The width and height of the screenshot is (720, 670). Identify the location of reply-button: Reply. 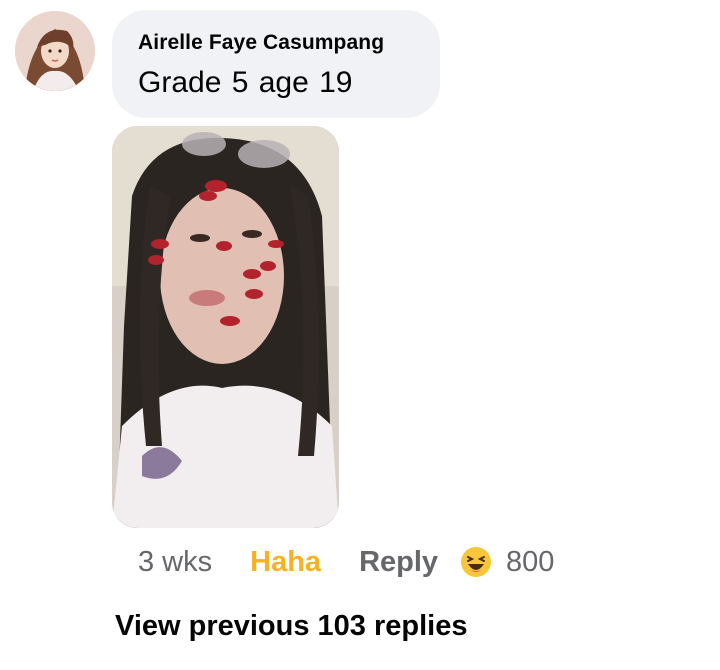
(398, 562).